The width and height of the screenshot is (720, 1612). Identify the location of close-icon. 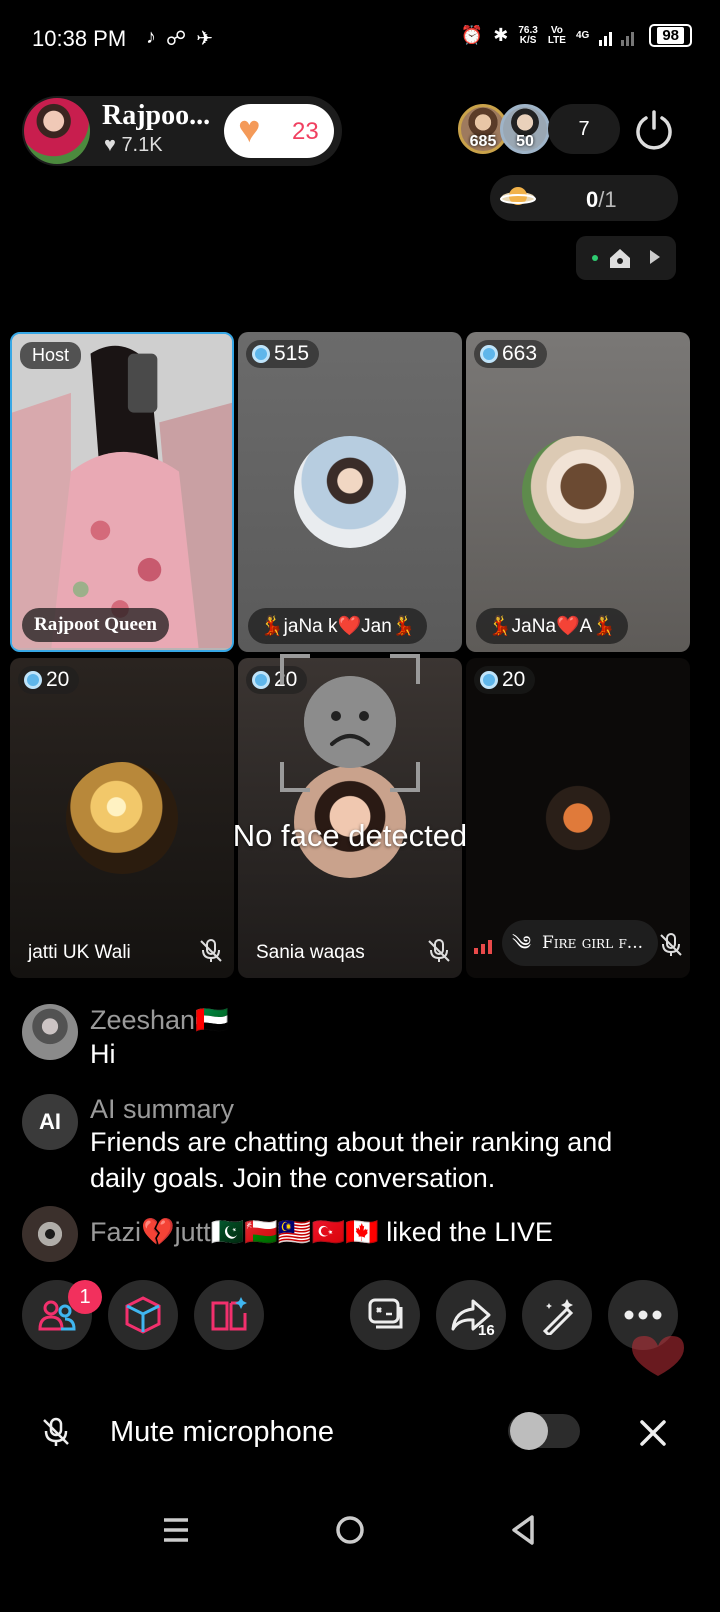
(653, 1433).